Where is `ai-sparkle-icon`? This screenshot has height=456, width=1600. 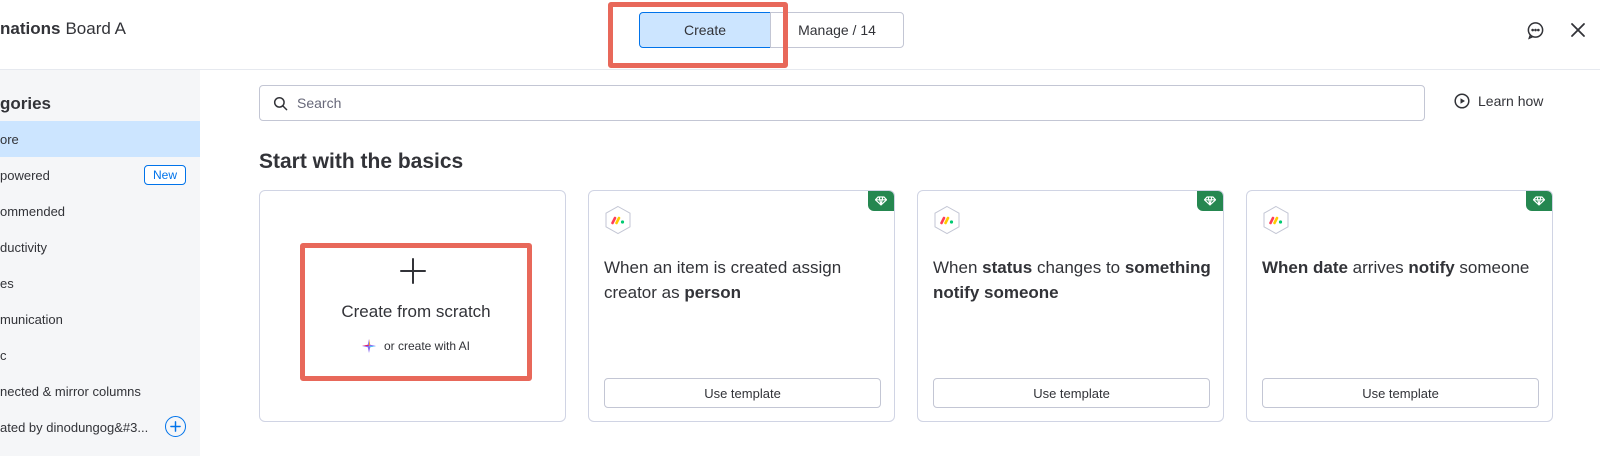 ai-sparkle-icon is located at coordinates (368, 346).